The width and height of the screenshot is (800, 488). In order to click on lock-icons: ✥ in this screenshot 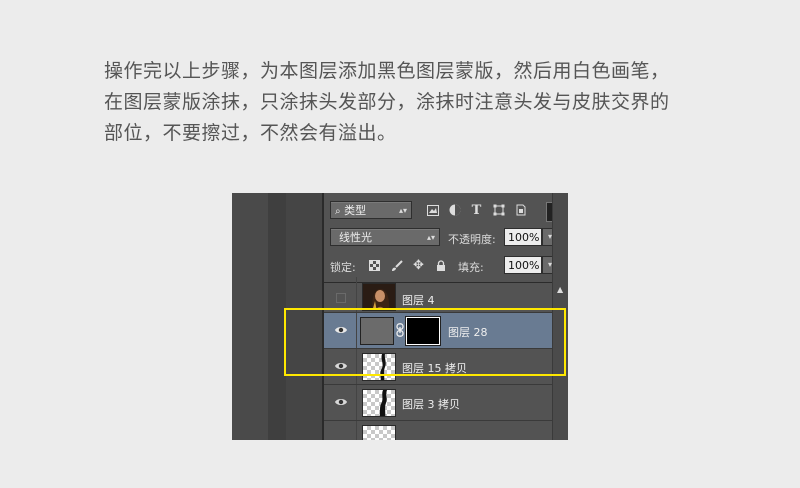, I will do `click(407, 265)`.